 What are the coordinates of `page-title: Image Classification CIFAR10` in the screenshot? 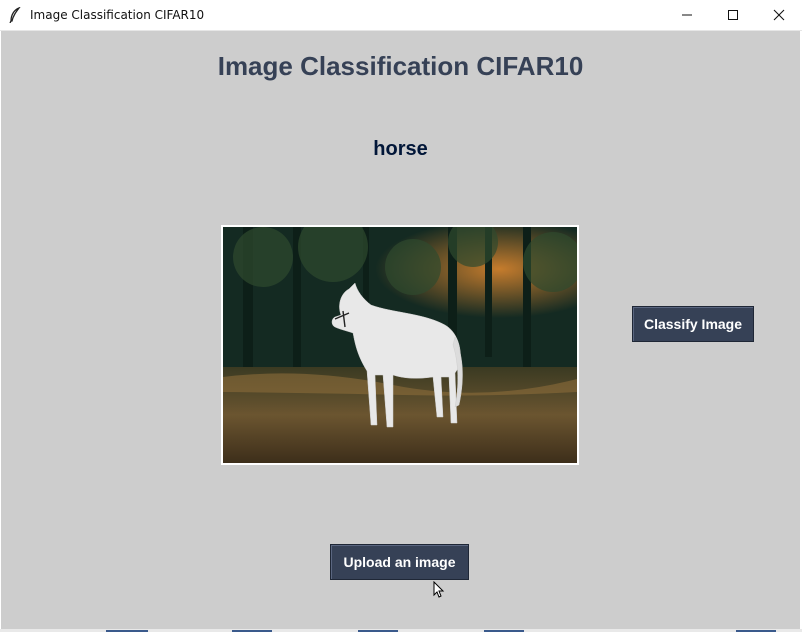 It's located at (400, 66).